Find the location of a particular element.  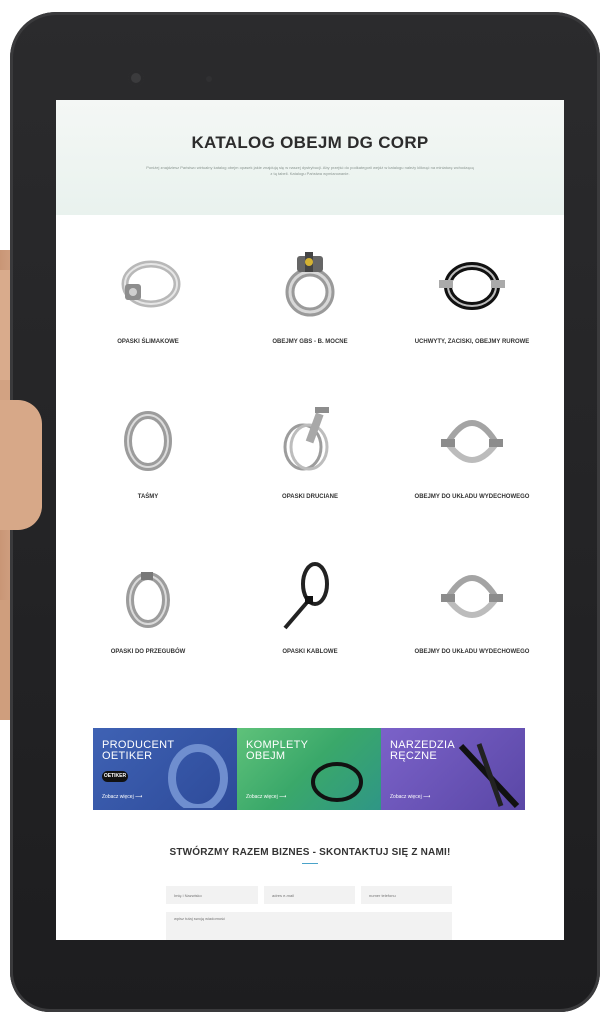

banner-title: KOMPLETY OBEJM is located at coordinates (277, 751).